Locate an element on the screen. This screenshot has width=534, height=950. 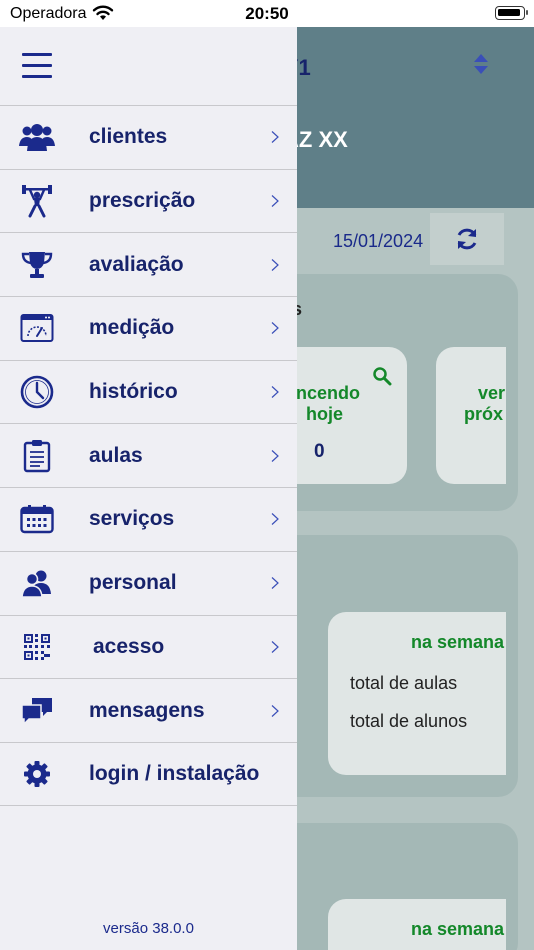
search-icon is located at coordinates (382, 376).